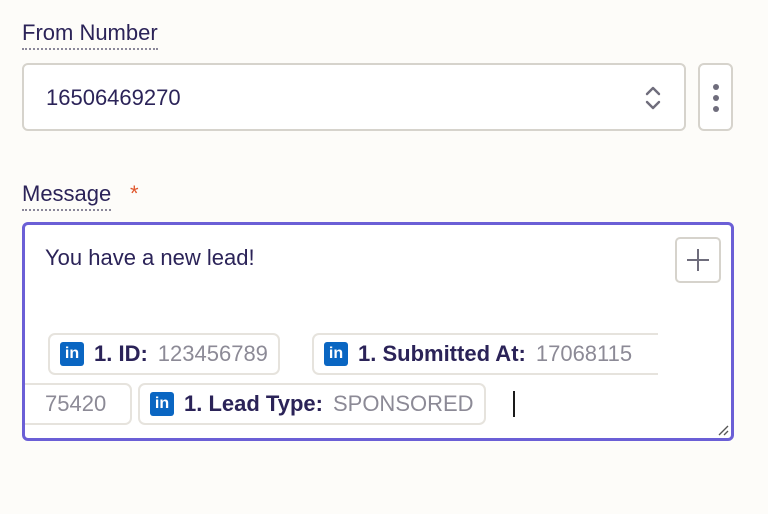 The width and height of the screenshot is (768, 514). I want to click on token-value-continued: 75420, so click(76, 403).